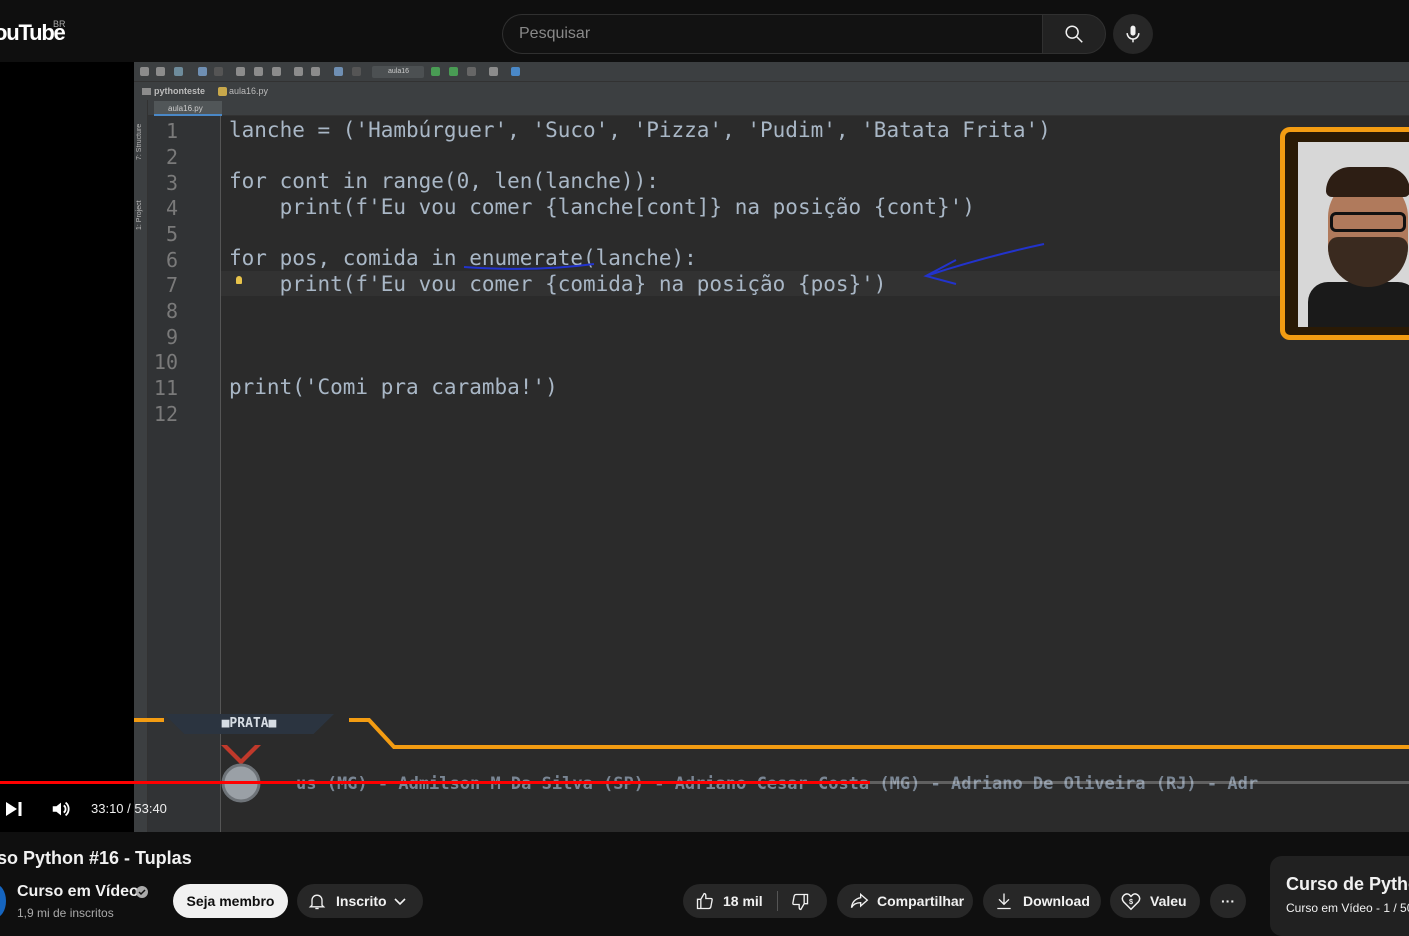 This screenshot has height=936, width=1409. What do you see at coordinates (1347, 884) in the screenshot?
I see `playlist-title: Curso de Pytho` at bounding box center [1347, 884].